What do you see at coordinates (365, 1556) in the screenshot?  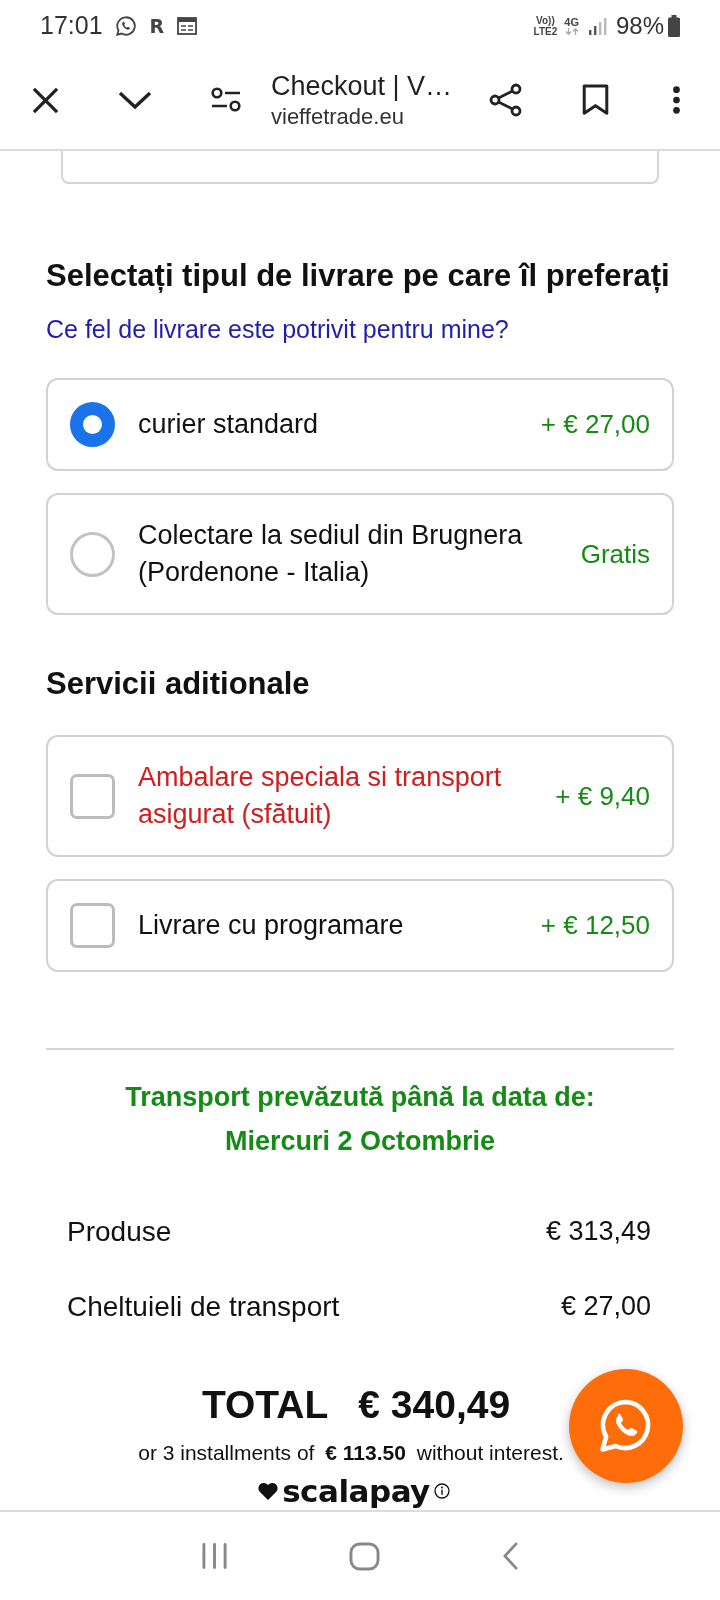 I see `home-icon` at bounding box center [365, 1556].